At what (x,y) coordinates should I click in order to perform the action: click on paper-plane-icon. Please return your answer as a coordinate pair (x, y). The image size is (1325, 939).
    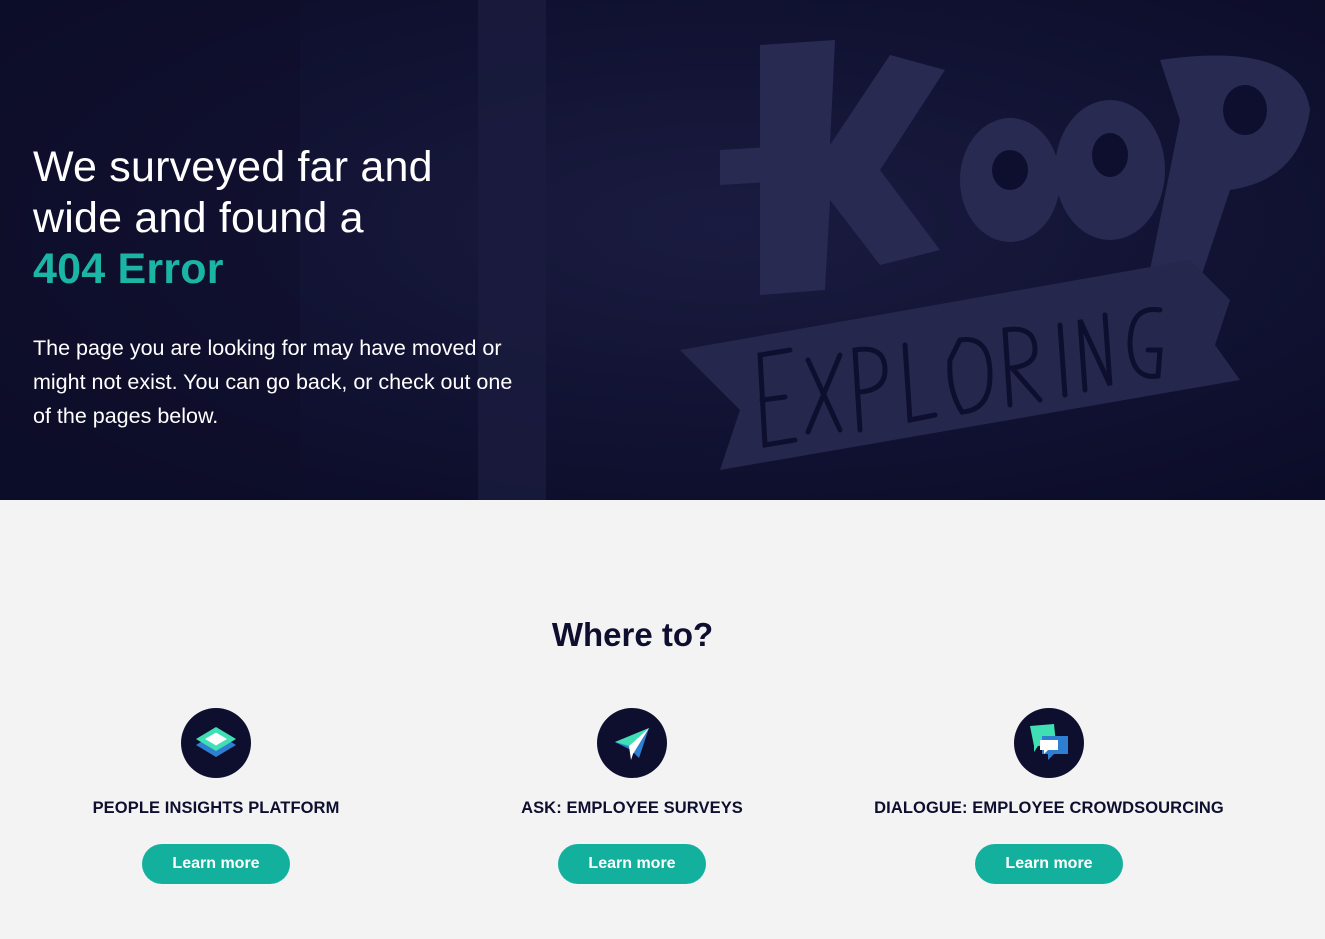
    Looking at the image, I should click on (632, 743).